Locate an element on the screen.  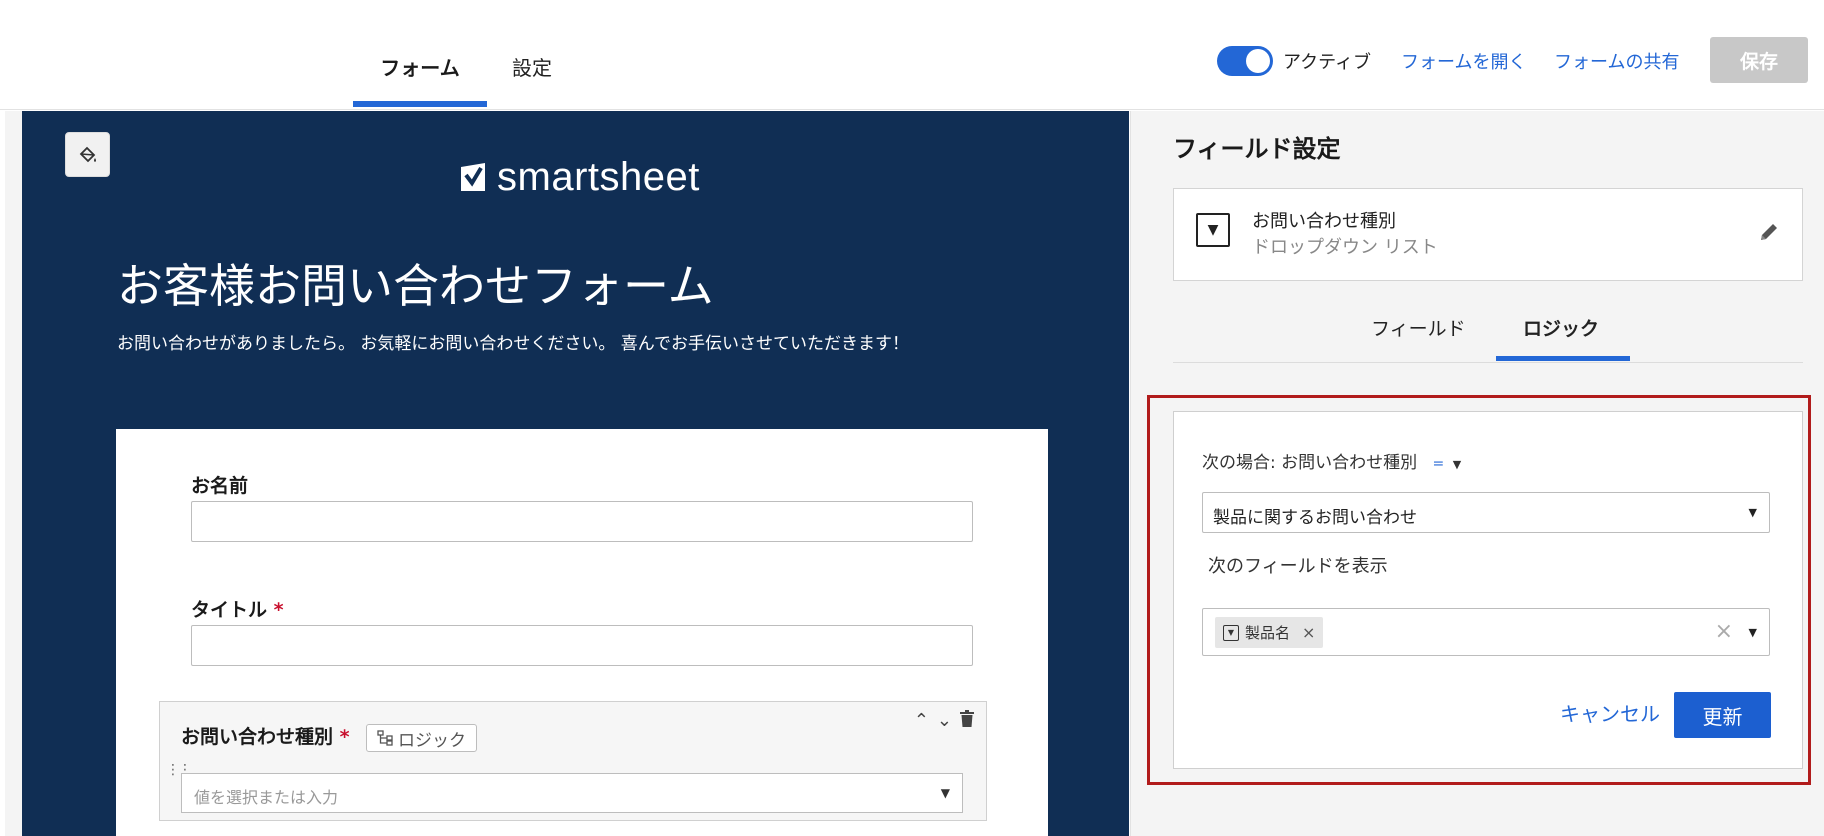
paint-bucket-icon is located at coordinates (87, 154).